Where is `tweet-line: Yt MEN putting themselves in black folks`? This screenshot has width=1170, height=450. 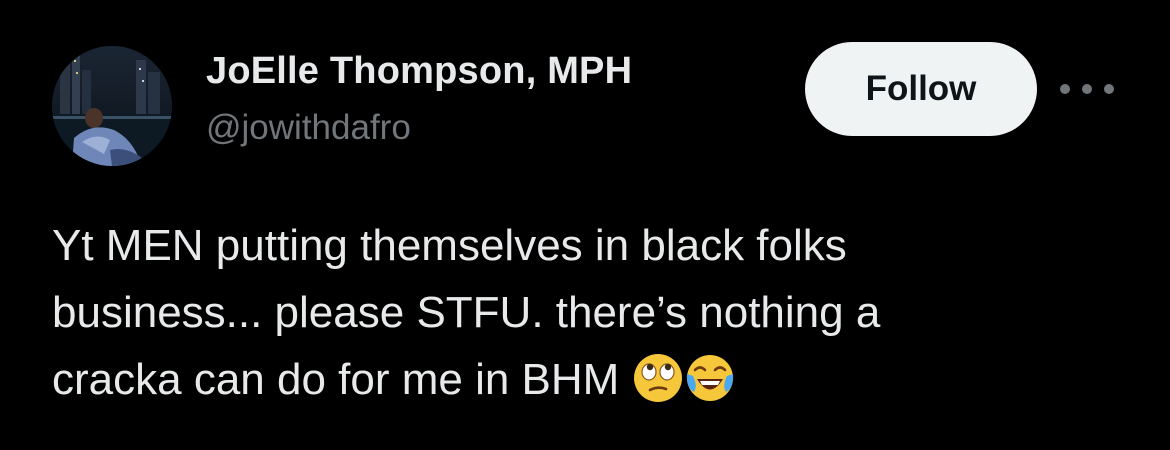
tweet-line: Yt MEN putting themselves in black folks is located at coordinates (449, 245).